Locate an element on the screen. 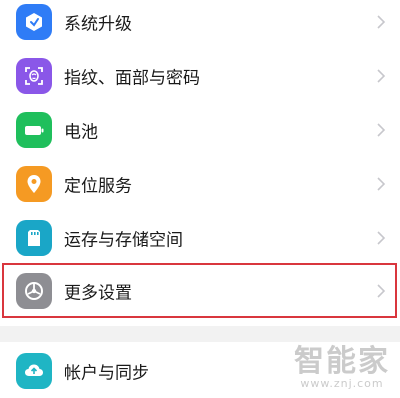 The height and width of the screenshot is (398, 400). location-icon is located at coordinates (34, 184).